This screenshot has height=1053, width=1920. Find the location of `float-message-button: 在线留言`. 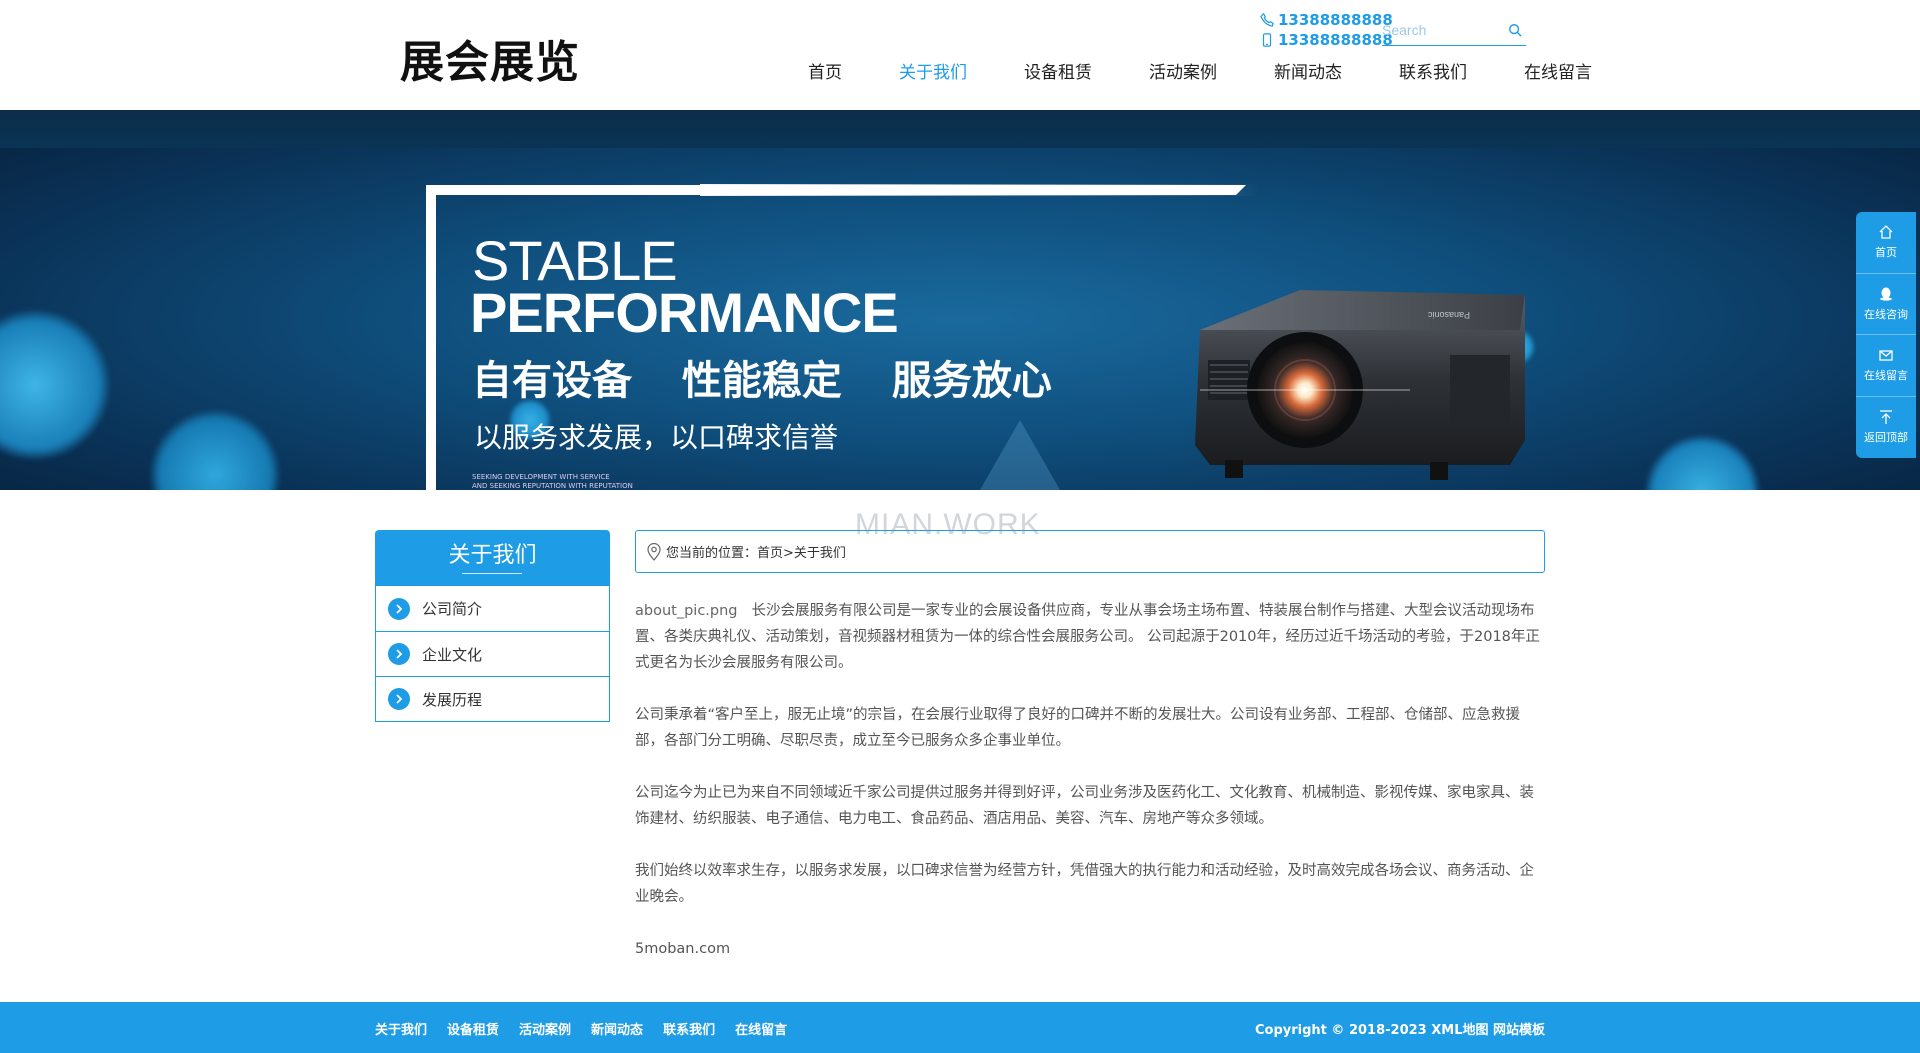

float-message-button: 在线留言 is located at coordinates (1886, 366).